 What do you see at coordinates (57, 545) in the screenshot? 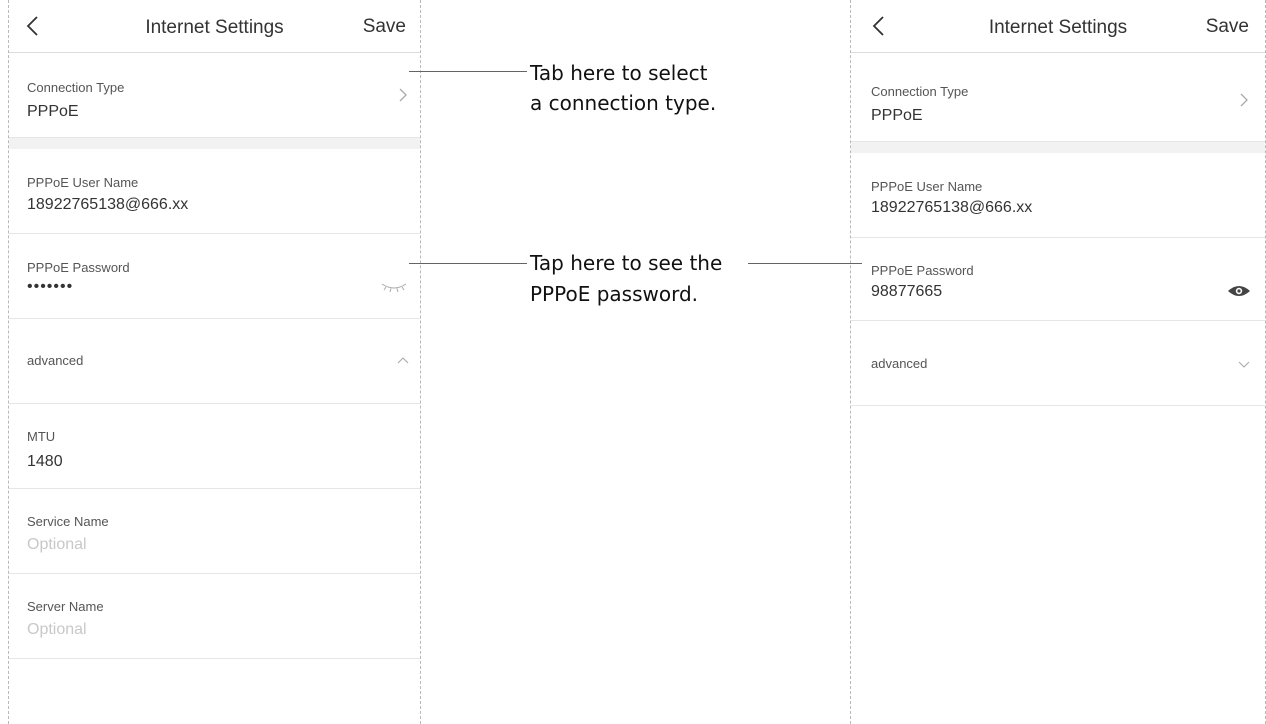
I see `service-name-input: Optional` at bounding box center [57, 545].